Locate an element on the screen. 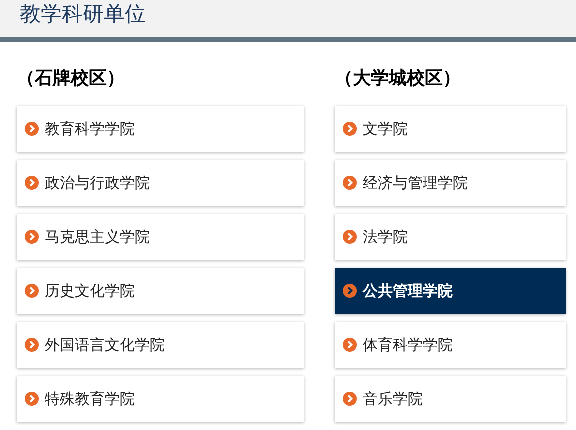 The image size is (576, 430). unit-link: 政治与行政学院 is located at coordinates (160, 183).